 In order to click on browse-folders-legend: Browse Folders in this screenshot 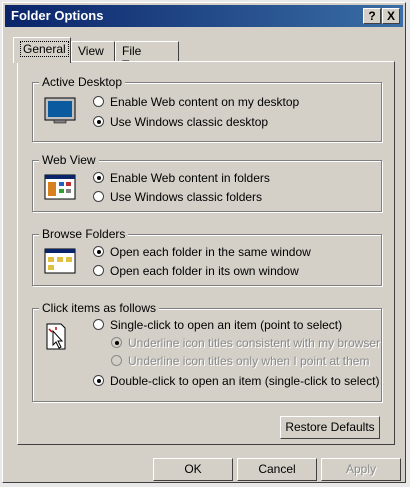, I will do `click(84, 234)`.